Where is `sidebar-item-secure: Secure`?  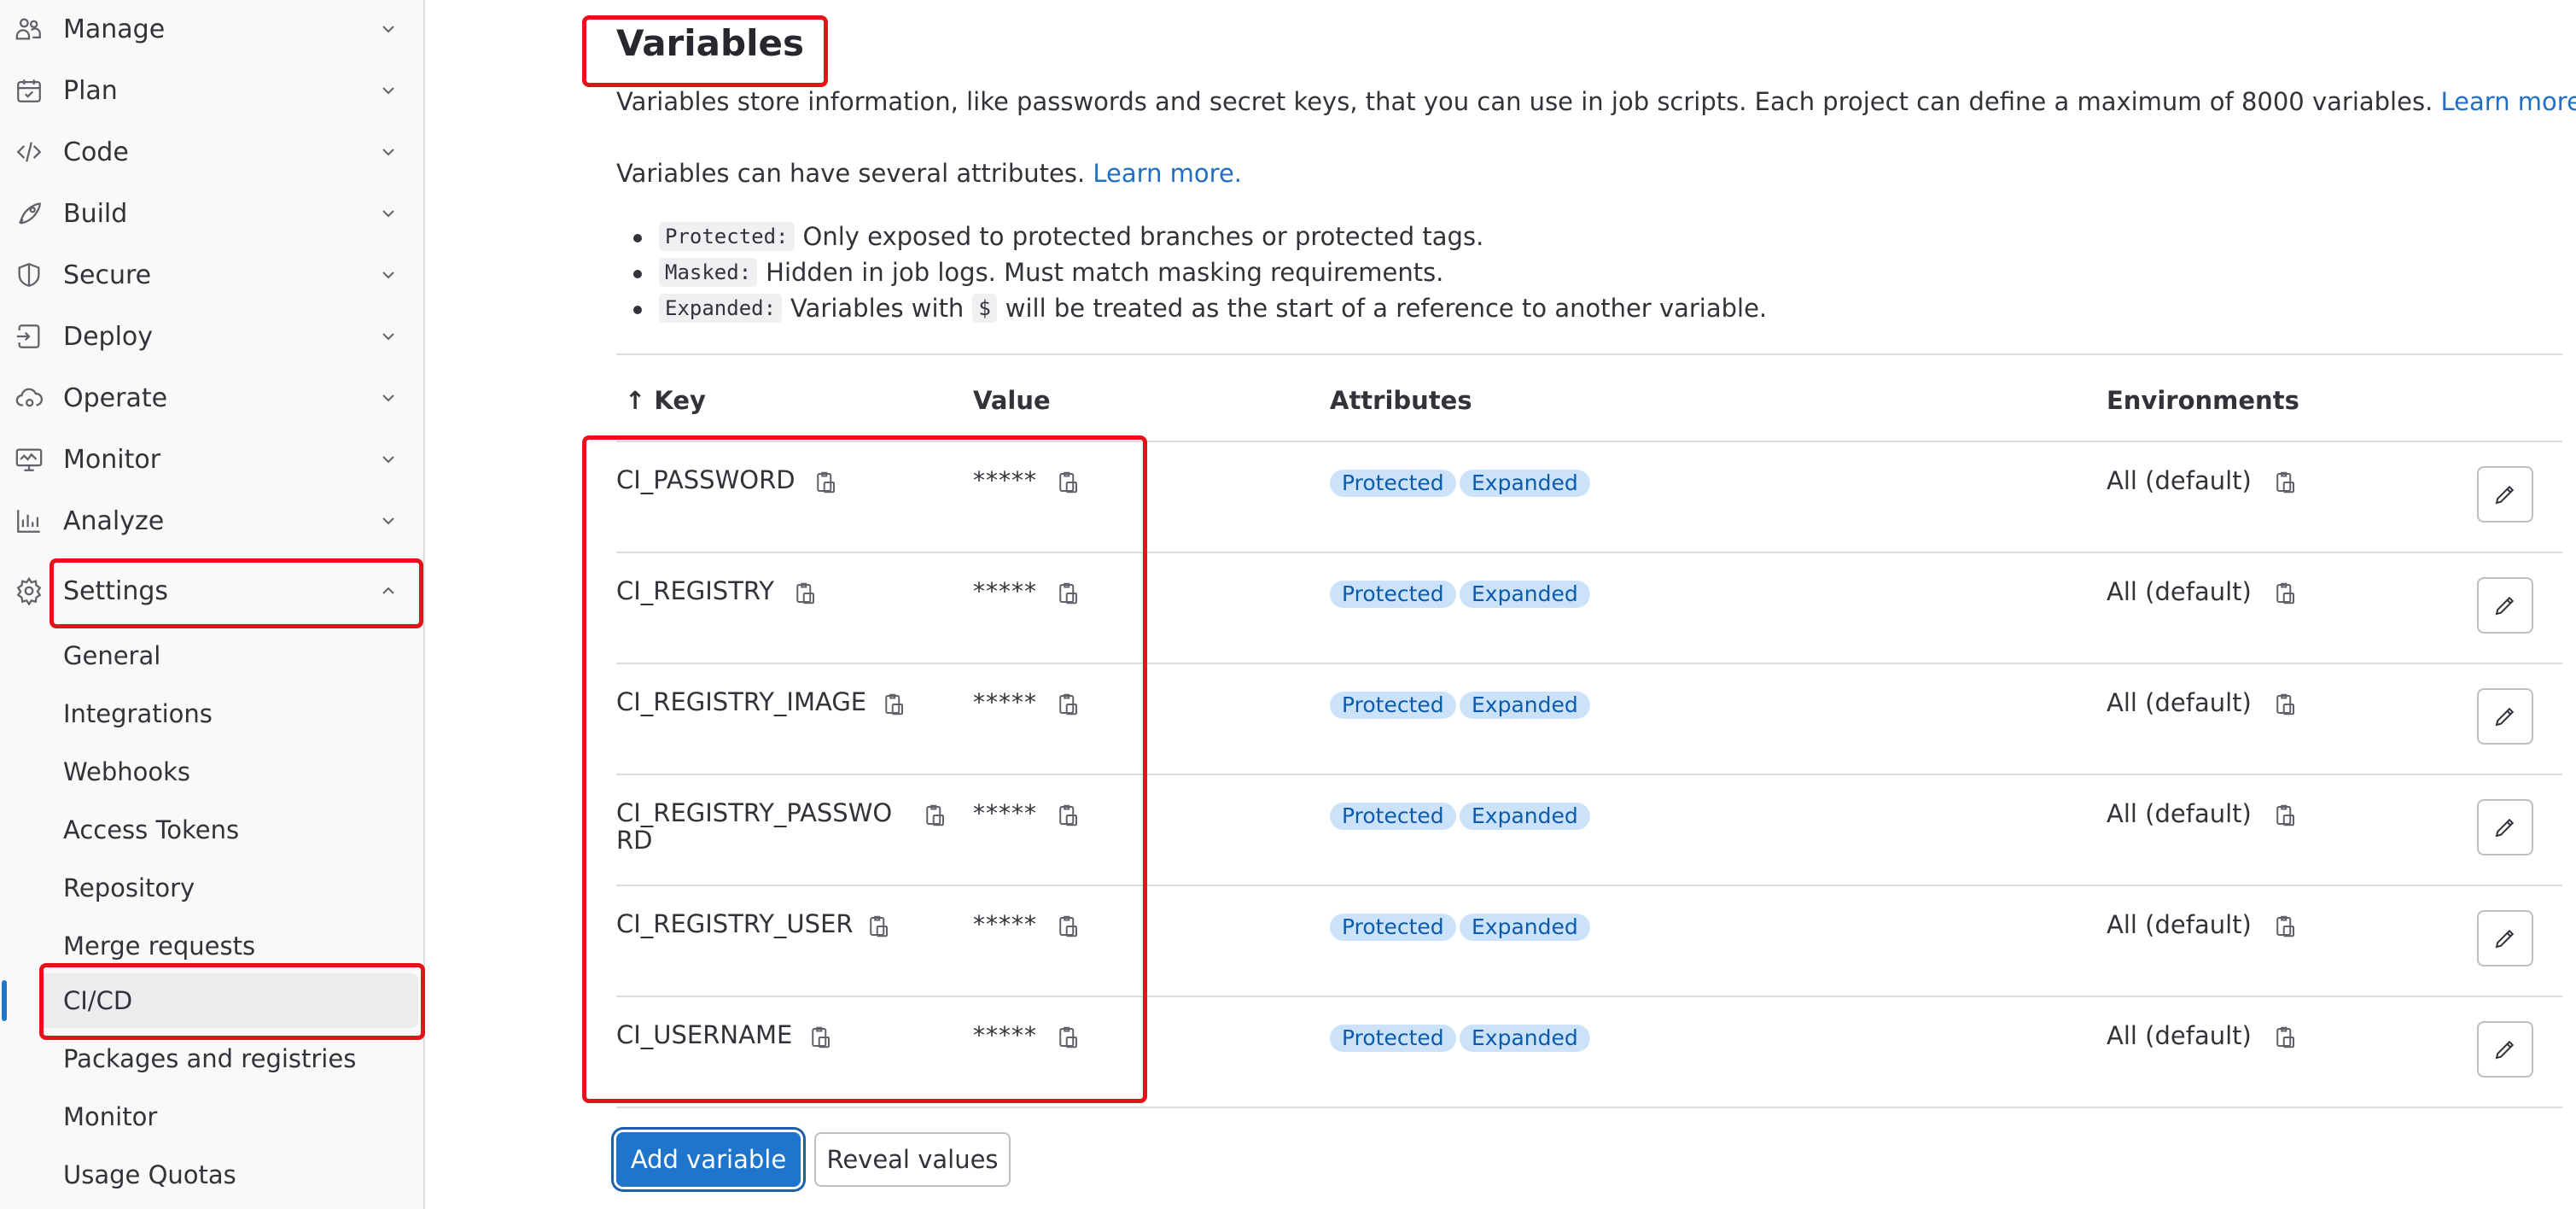 sidebar-item-secure: Secure is located at coordinates (211, 275).